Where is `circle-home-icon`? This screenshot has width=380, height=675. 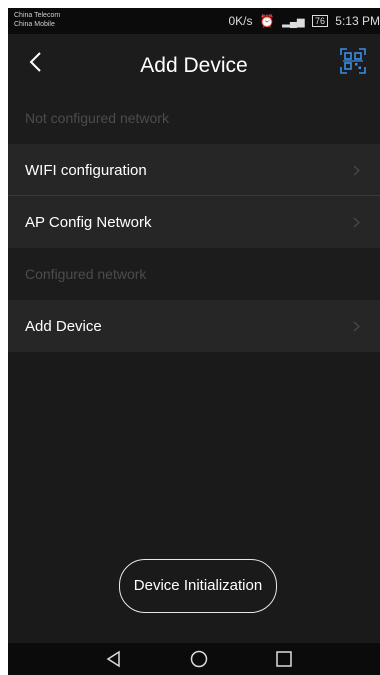 circle-home-icon is located at coordinates (199, 659).